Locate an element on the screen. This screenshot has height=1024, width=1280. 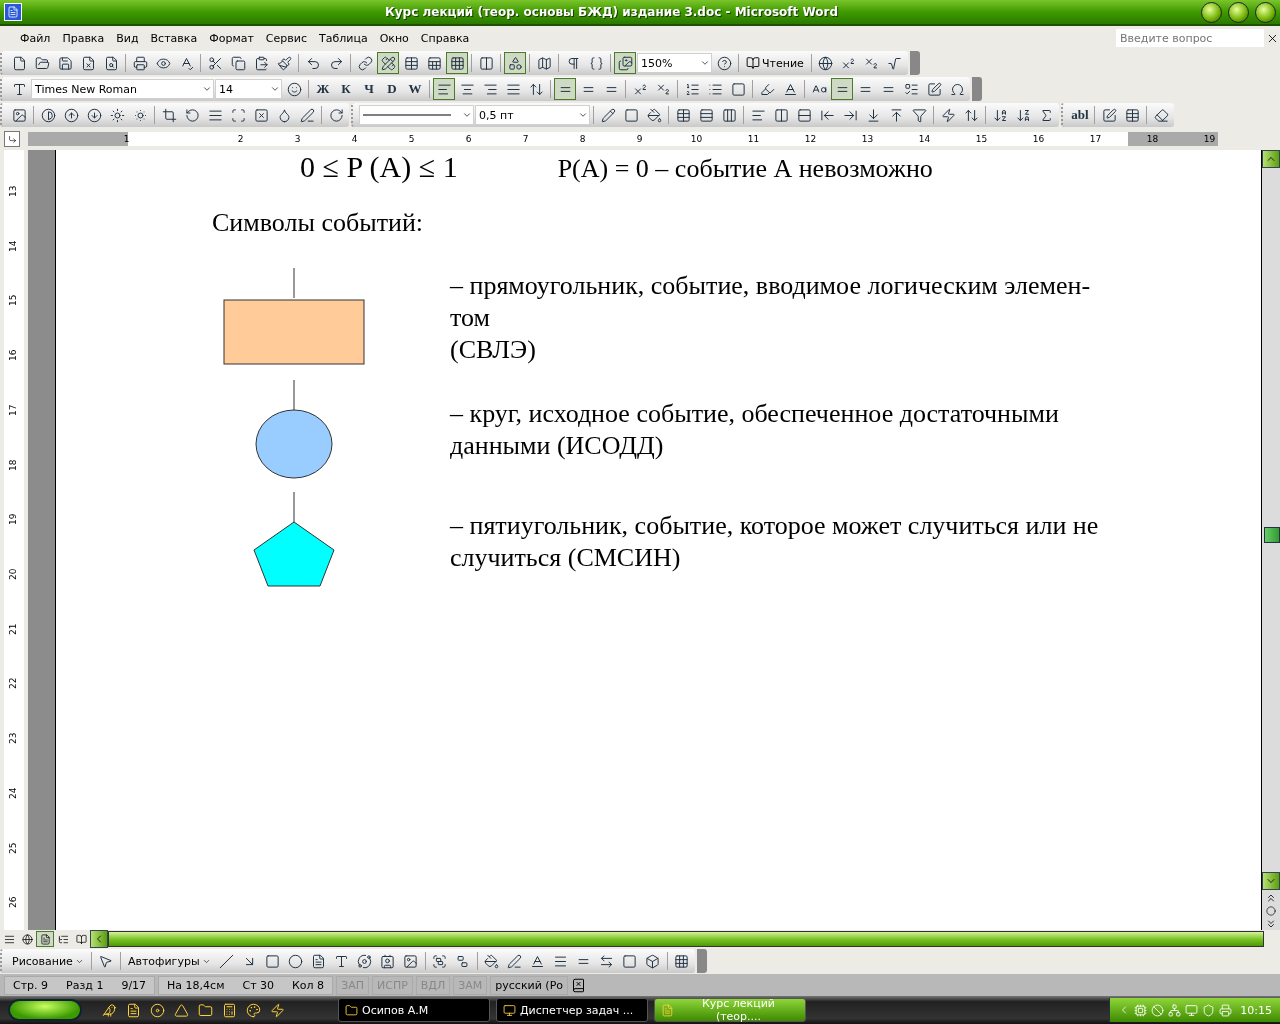
status-field: Кол 8 is located at coordinates (308, 985).